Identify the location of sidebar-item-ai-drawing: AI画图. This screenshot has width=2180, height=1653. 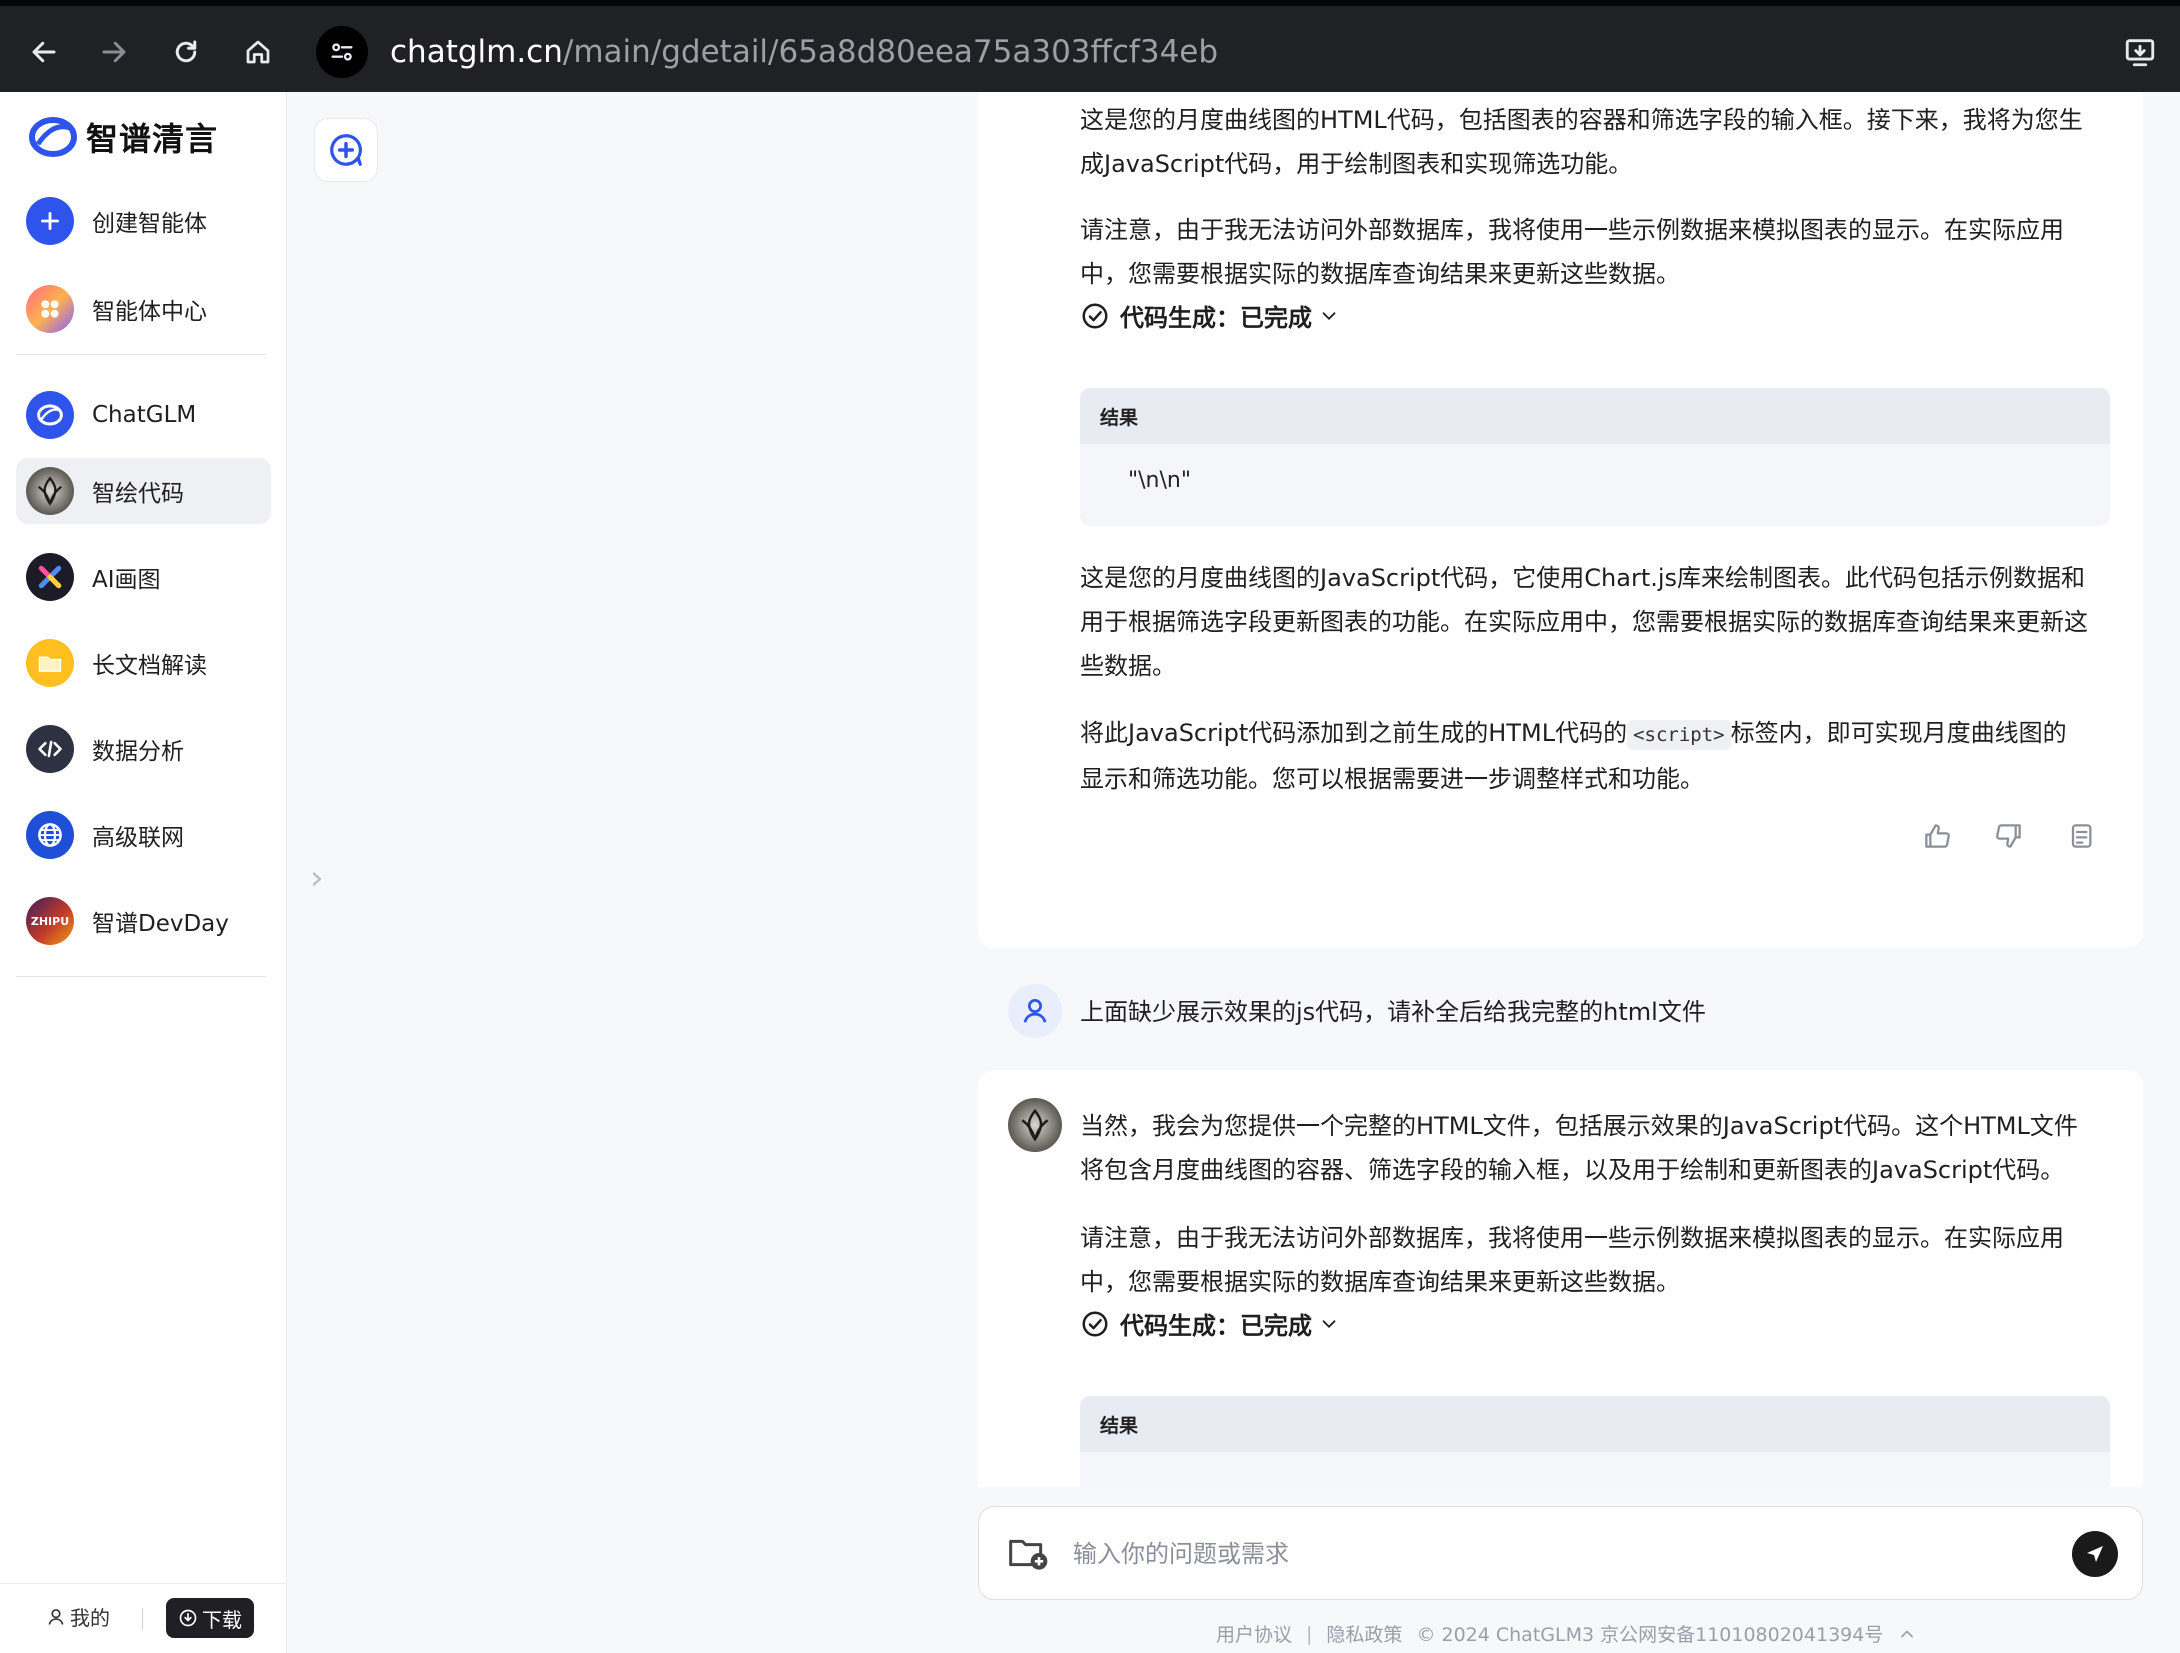
(143, 577).